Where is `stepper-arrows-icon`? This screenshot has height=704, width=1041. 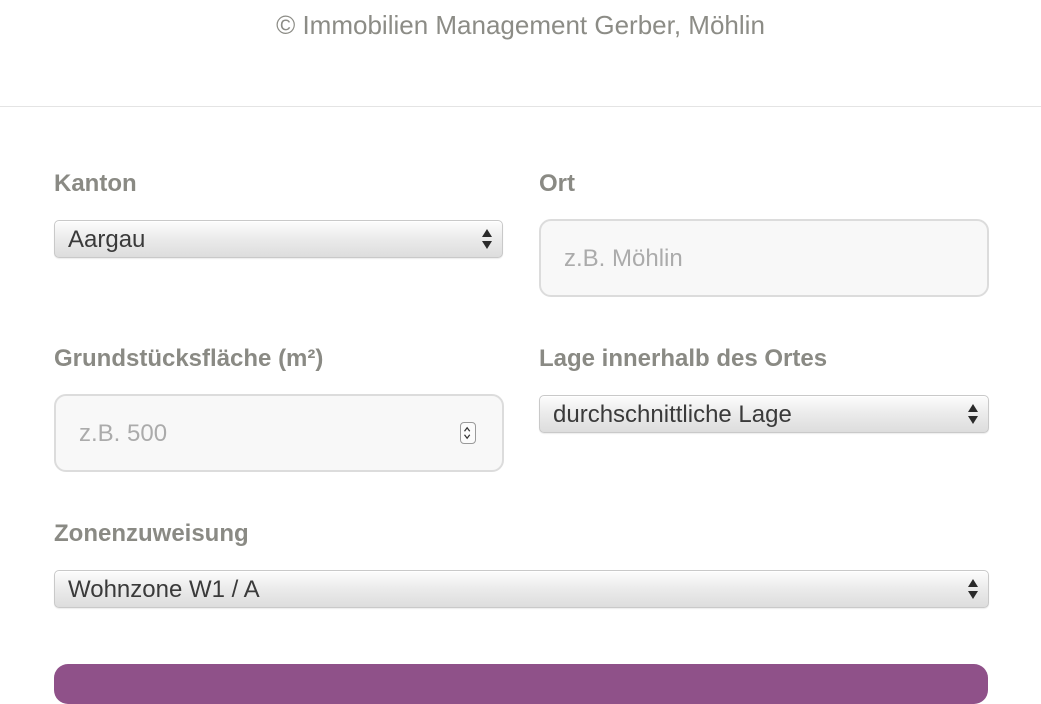
stepper-arrows-icon is located at coordinates (467, 433).